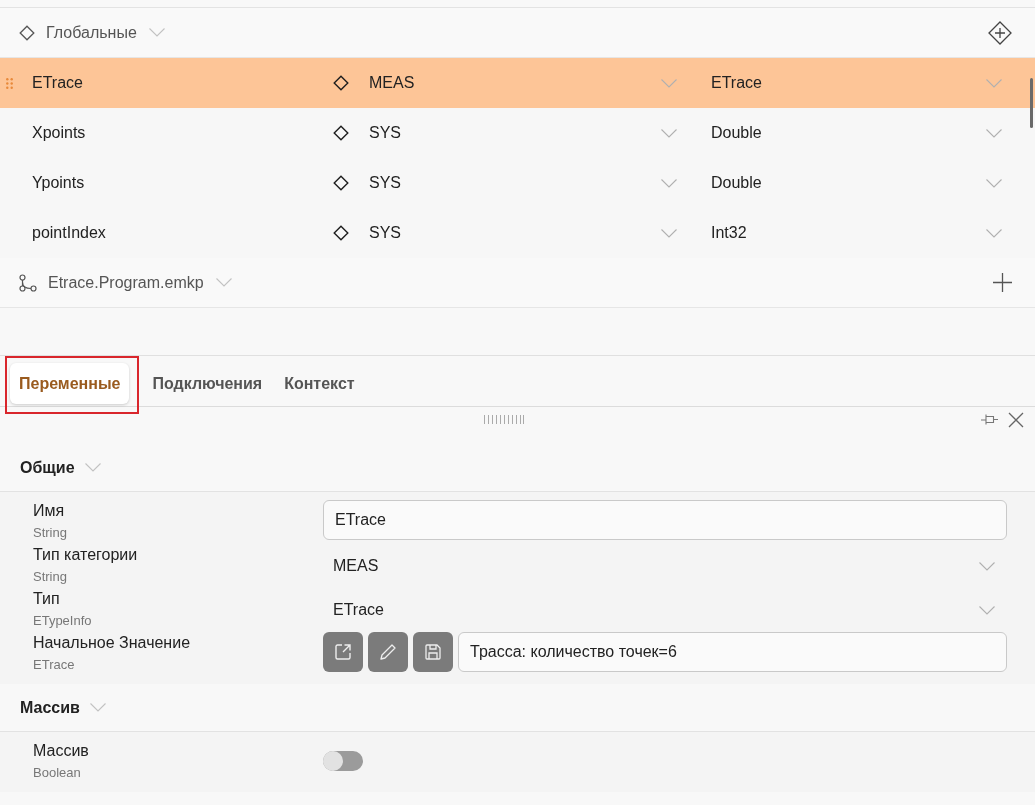  I want to click on close-icon, so click(1016, 419).